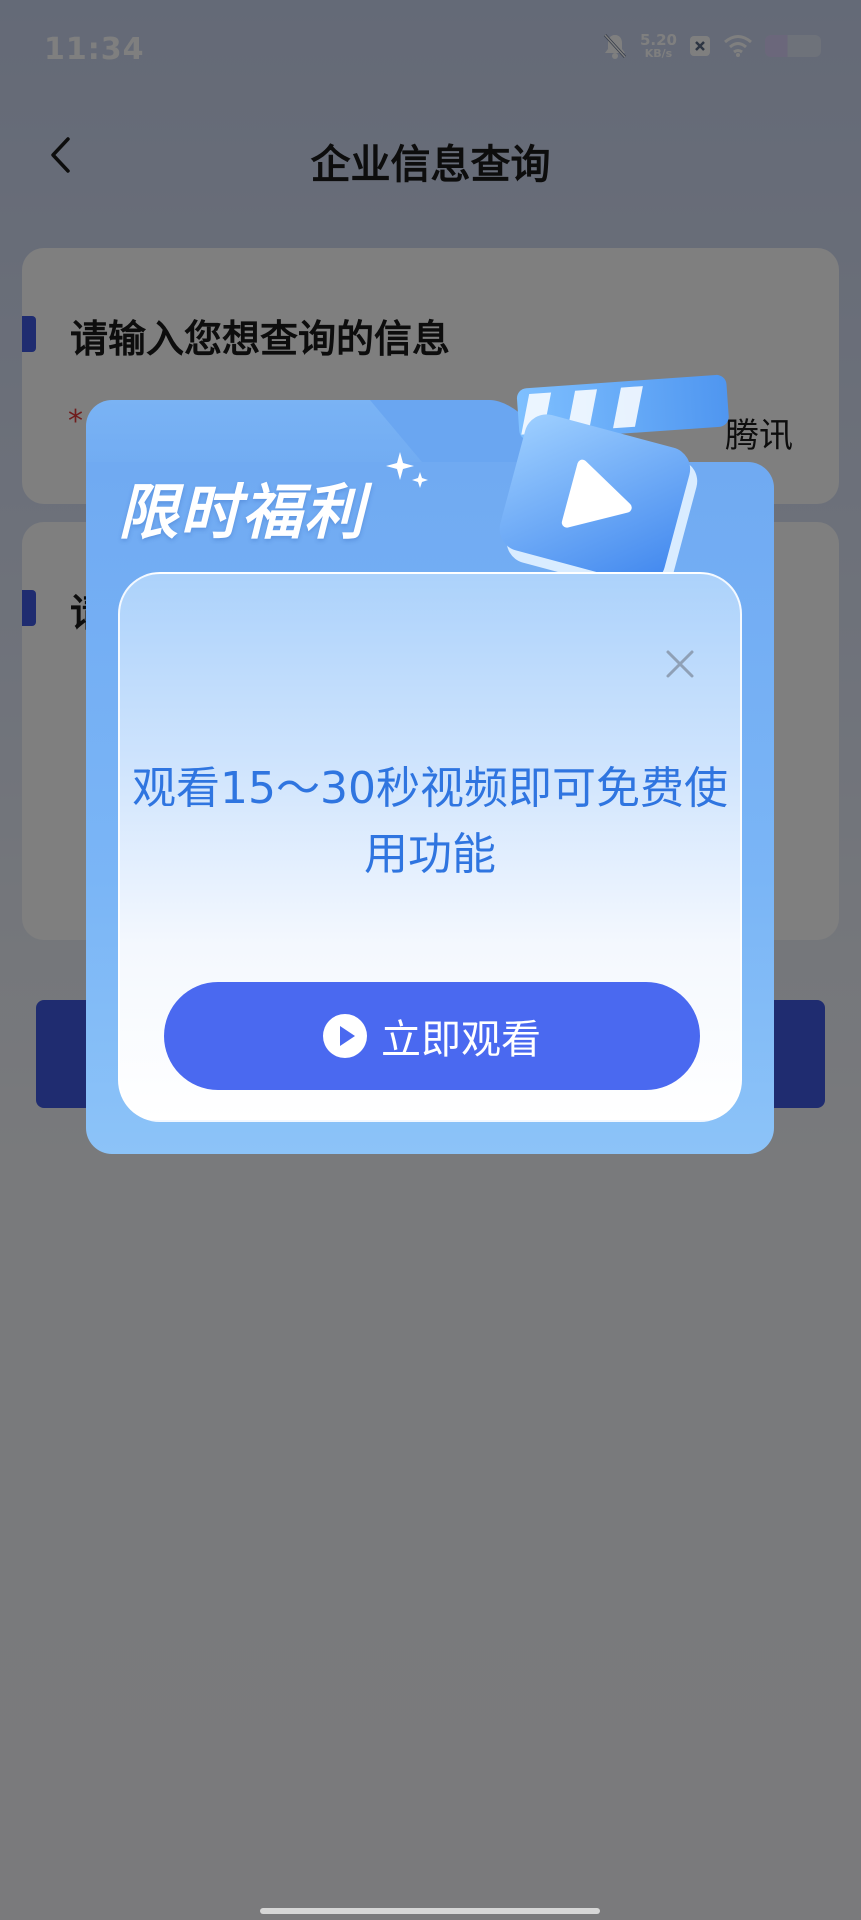 The height and width of the screenshot is (1920, 861). Describe the element at coordinates (680, 664) in the screenshot. I see `close-icon` at that location.